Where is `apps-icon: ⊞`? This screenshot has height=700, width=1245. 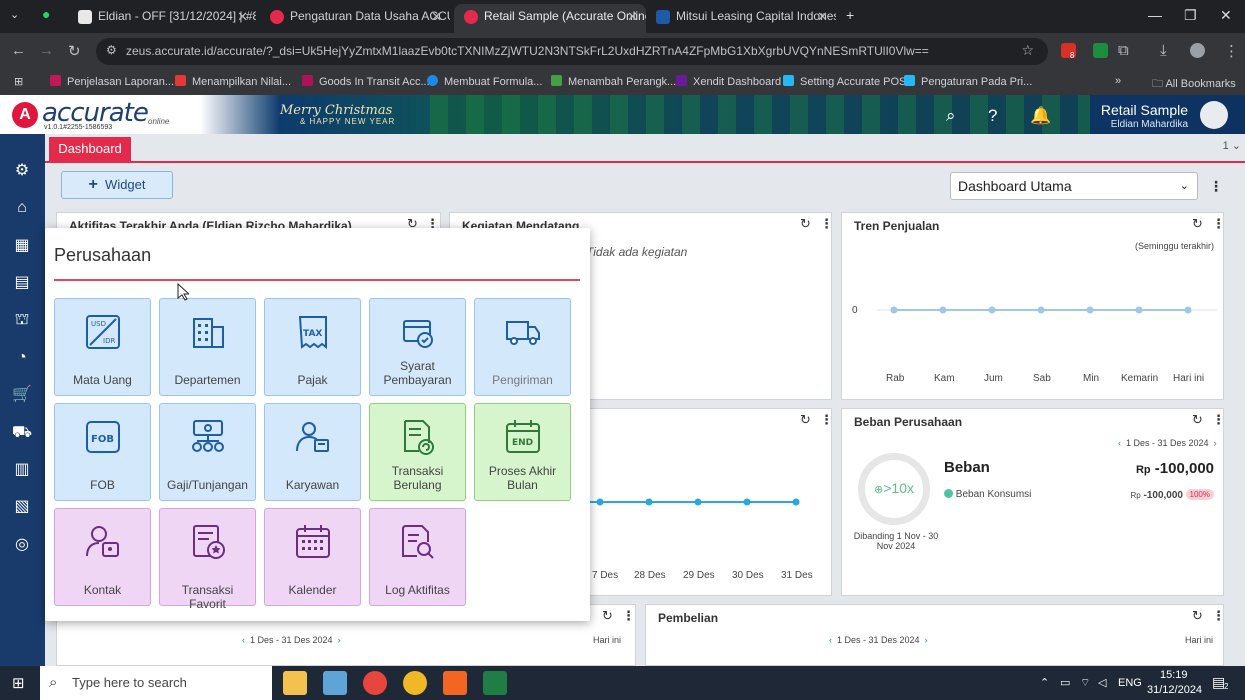
apps-icon: ⊞ is located at coordinates (18, 81).